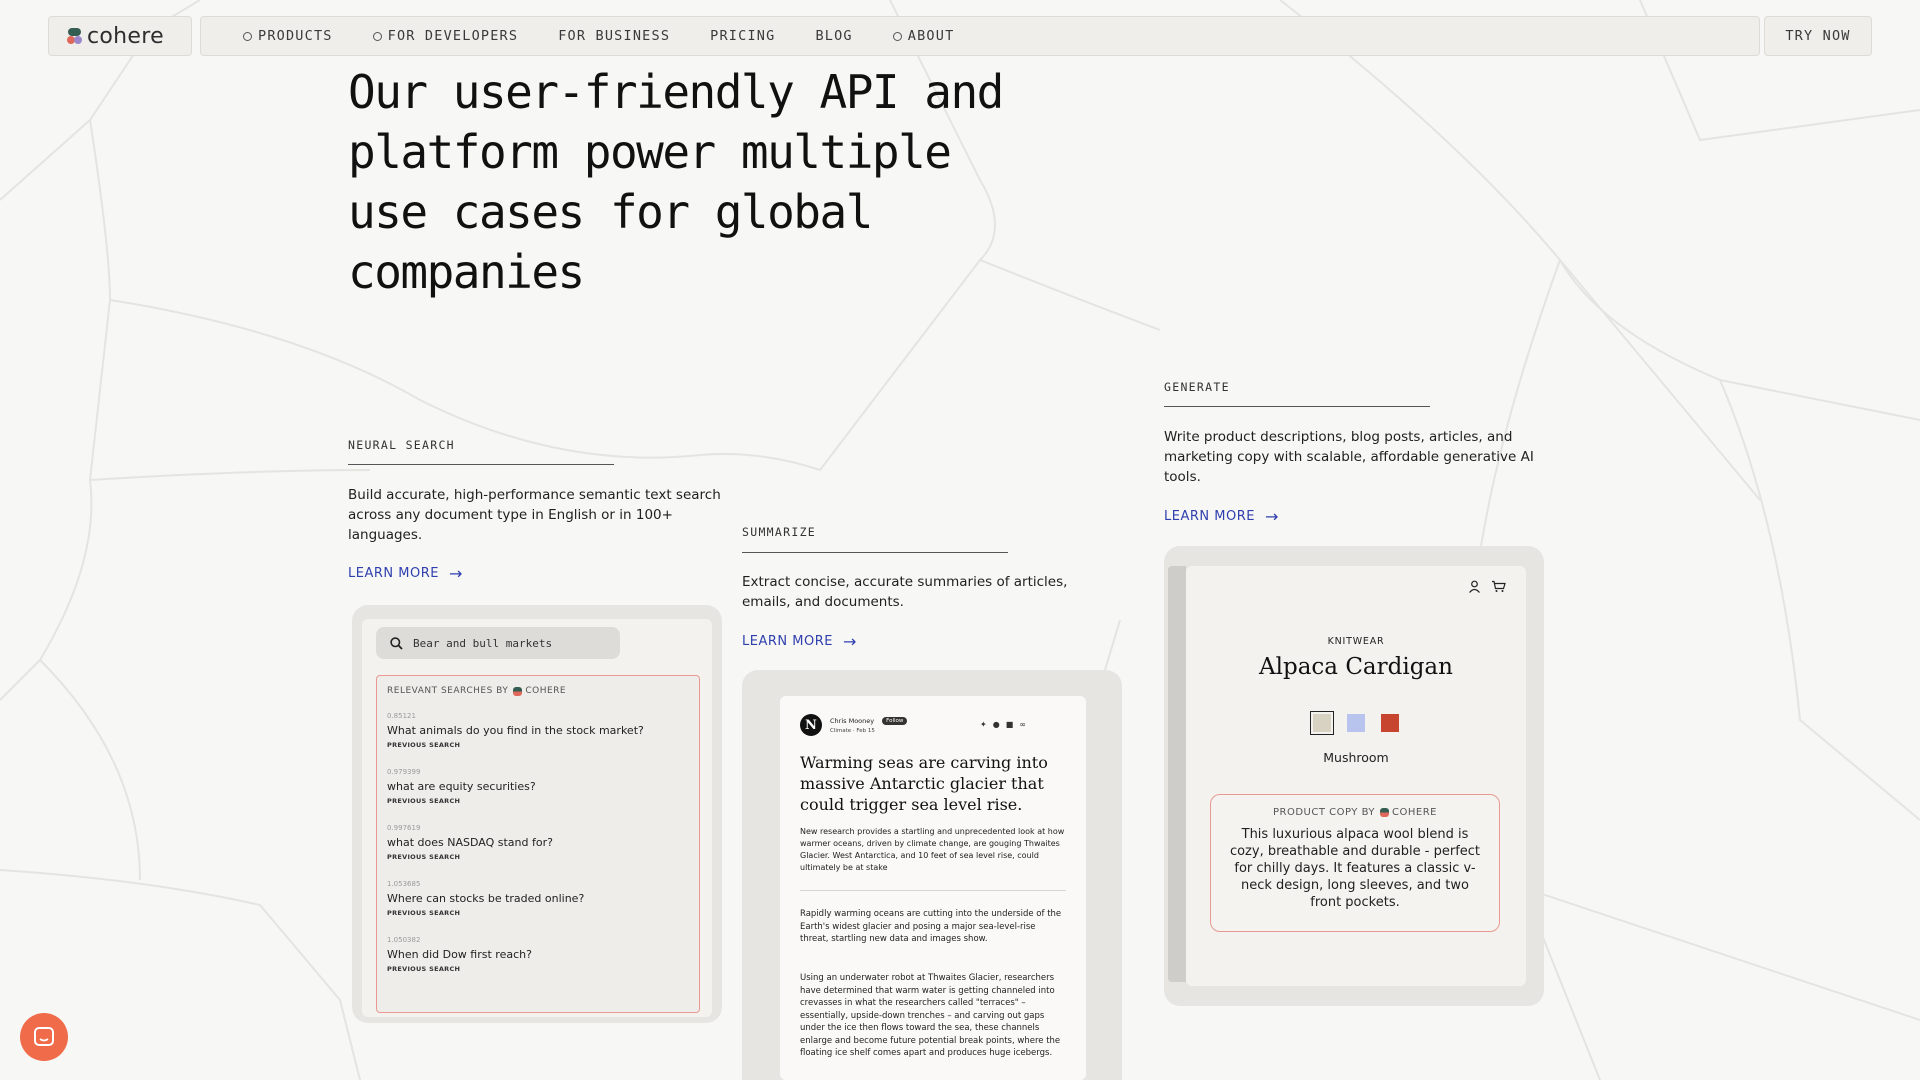  I want to click on section-label-neural-search: NEURAL SEARCH, so click(401, 445).